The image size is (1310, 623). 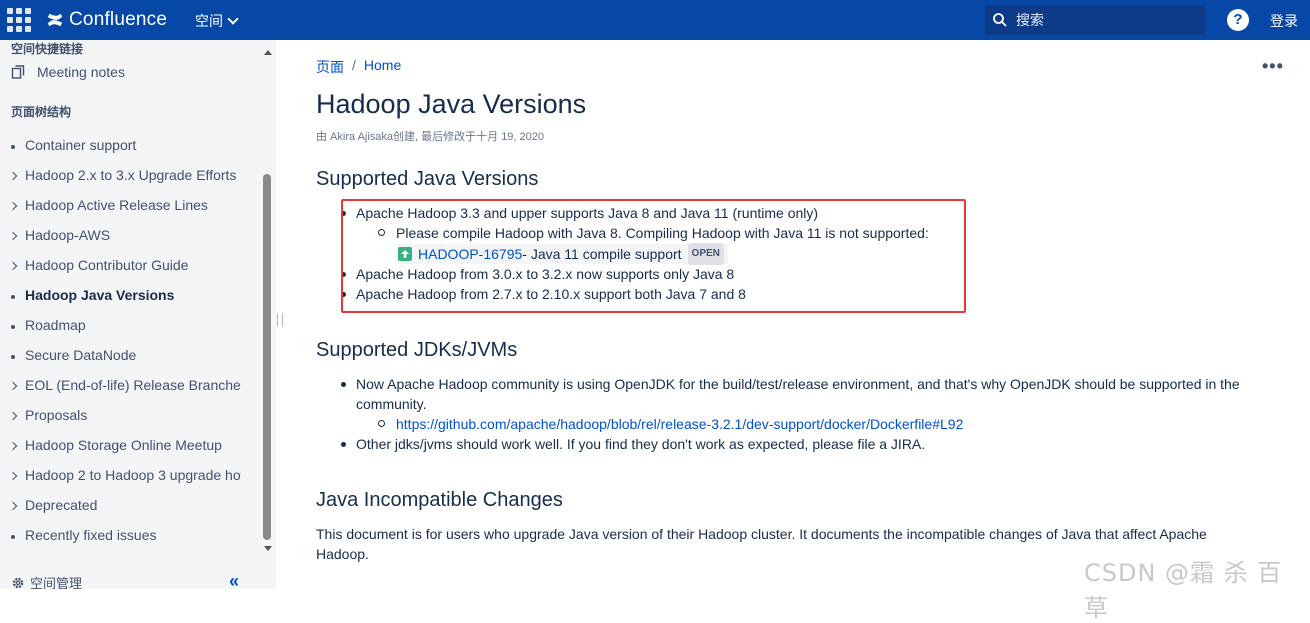 What do you see at coordinates (19, 20) in the screenshot?
I see `app-switcher-icon` at bounding box center [19, 20].